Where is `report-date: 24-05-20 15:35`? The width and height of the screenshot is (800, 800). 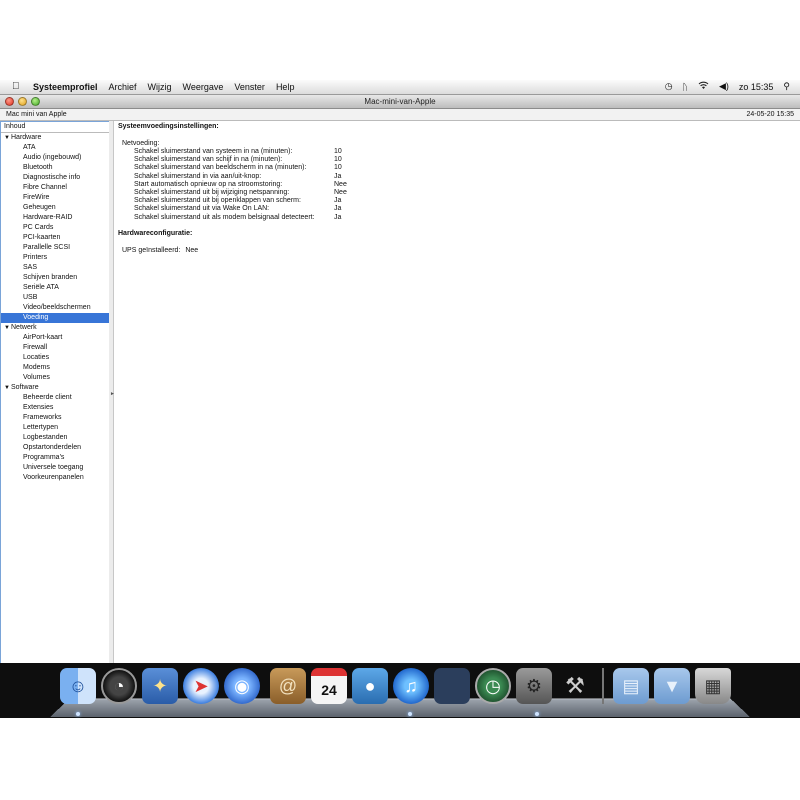
report-date: 24-05-20 15:35 is located at coordinates (770, 114).